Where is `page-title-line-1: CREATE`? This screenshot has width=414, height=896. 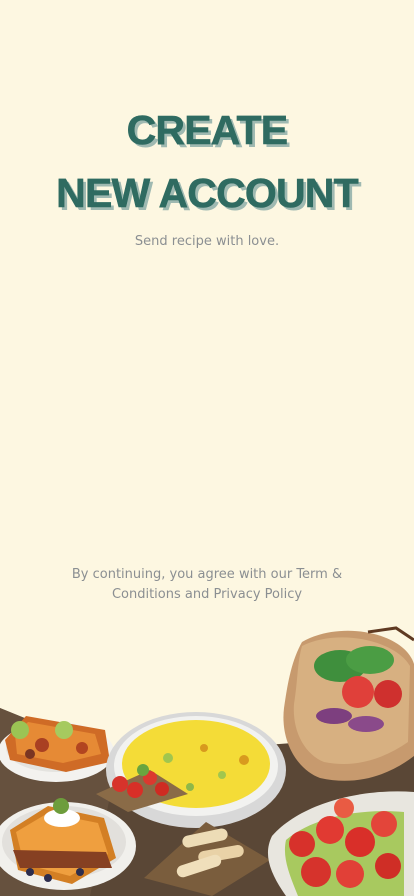 page-title-line-1: CREATE is located at coordinates (207, 130).